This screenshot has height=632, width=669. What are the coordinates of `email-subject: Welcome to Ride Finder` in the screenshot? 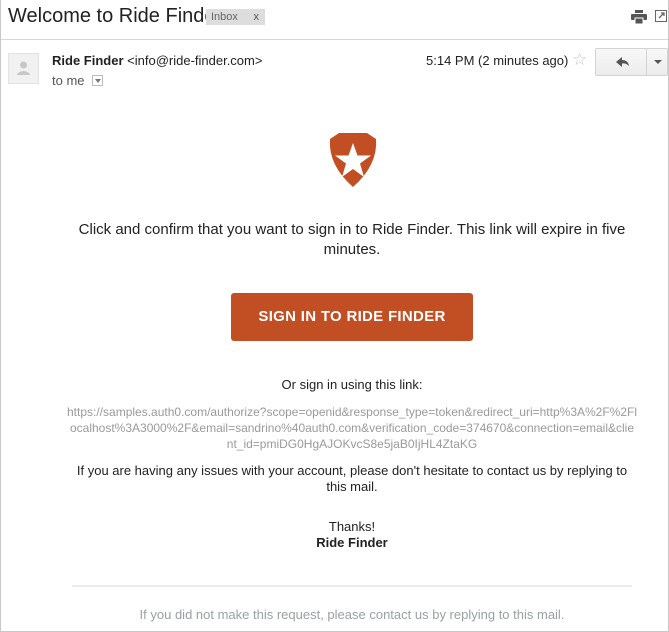 It's located at (115, 16).